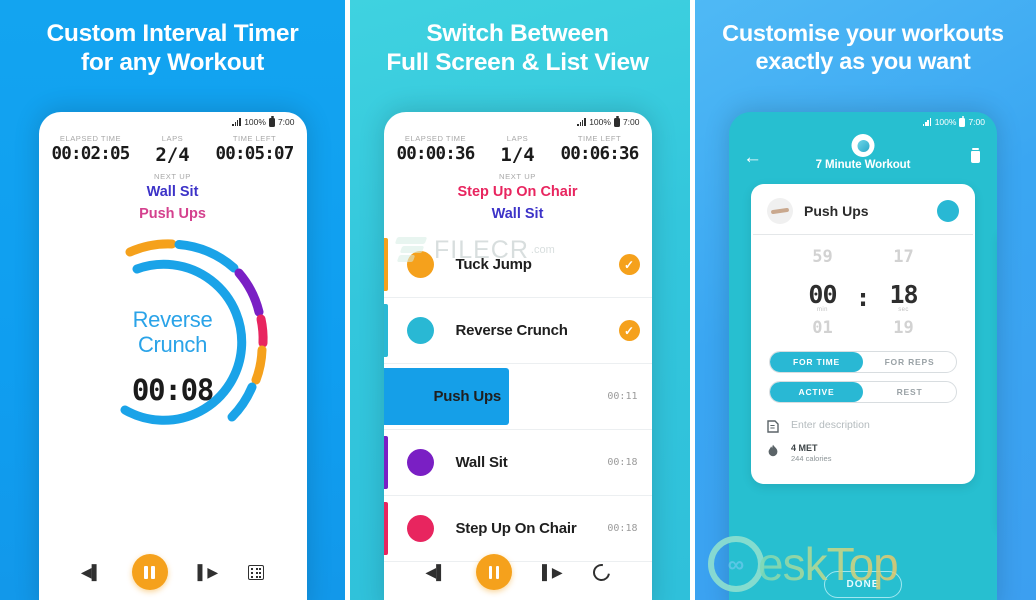 The height and width of the screenshot is (600, 1036). Describe the element at coordinates (436, 150) in the screenshot. I see `stat-elapsed-time: ELAPSED TIME 00:00:36` at that location.